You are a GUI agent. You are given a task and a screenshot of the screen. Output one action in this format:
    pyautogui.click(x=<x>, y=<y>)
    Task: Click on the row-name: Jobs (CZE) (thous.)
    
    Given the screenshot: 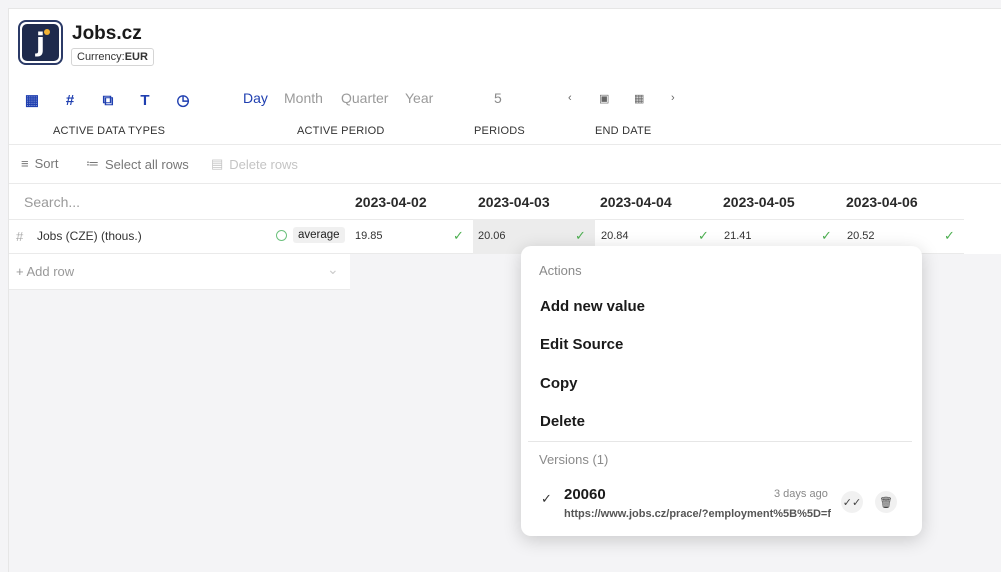 What is the action you would take?
    pyautogui.click(x=89, y=236)
    